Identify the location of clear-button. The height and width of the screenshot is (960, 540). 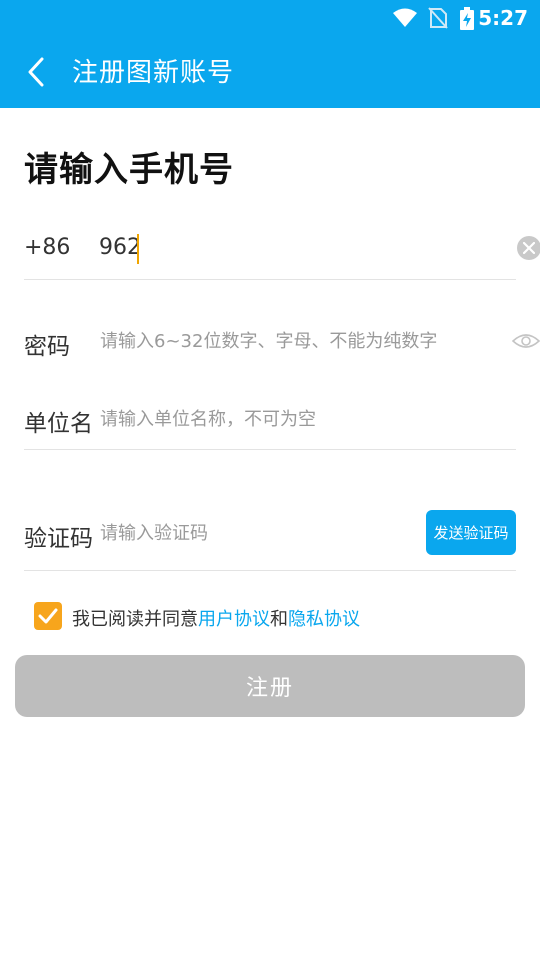
(528, 248).